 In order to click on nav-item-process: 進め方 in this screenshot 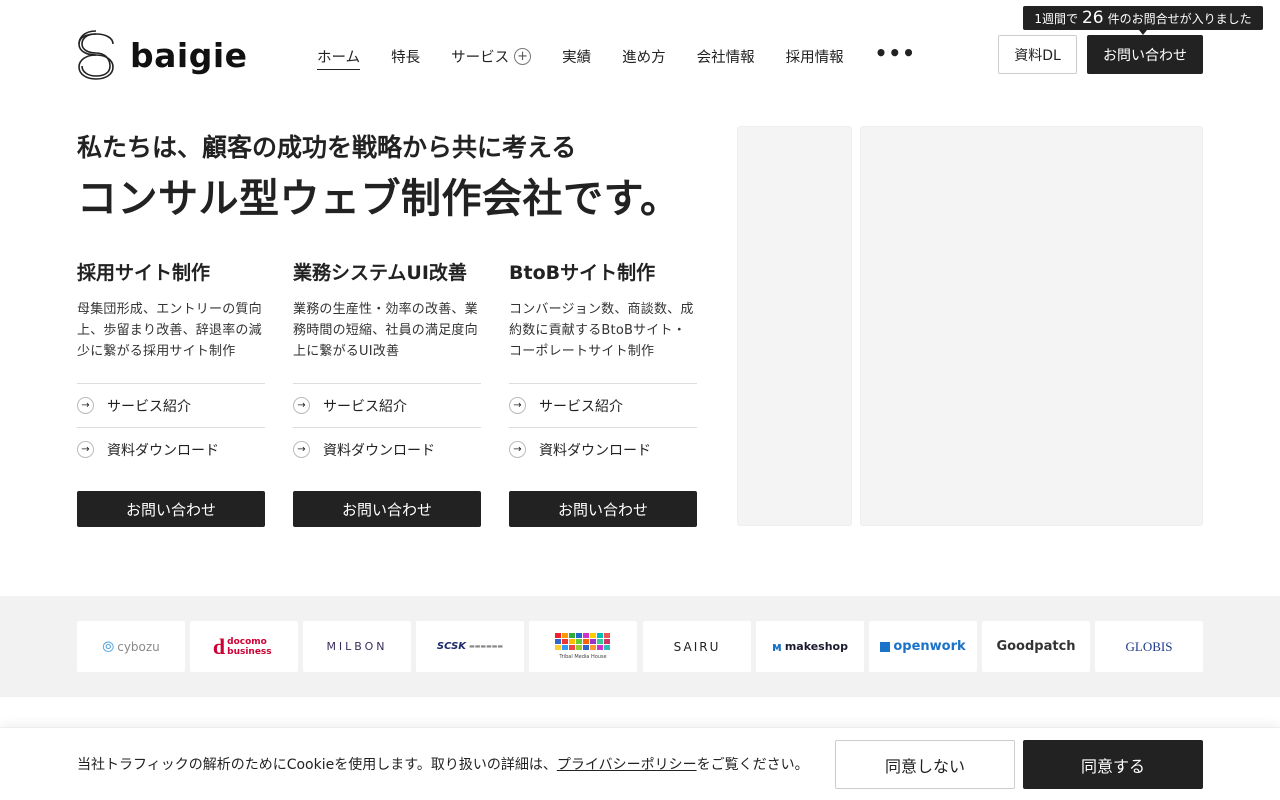, I will do `click(644, 56)`.